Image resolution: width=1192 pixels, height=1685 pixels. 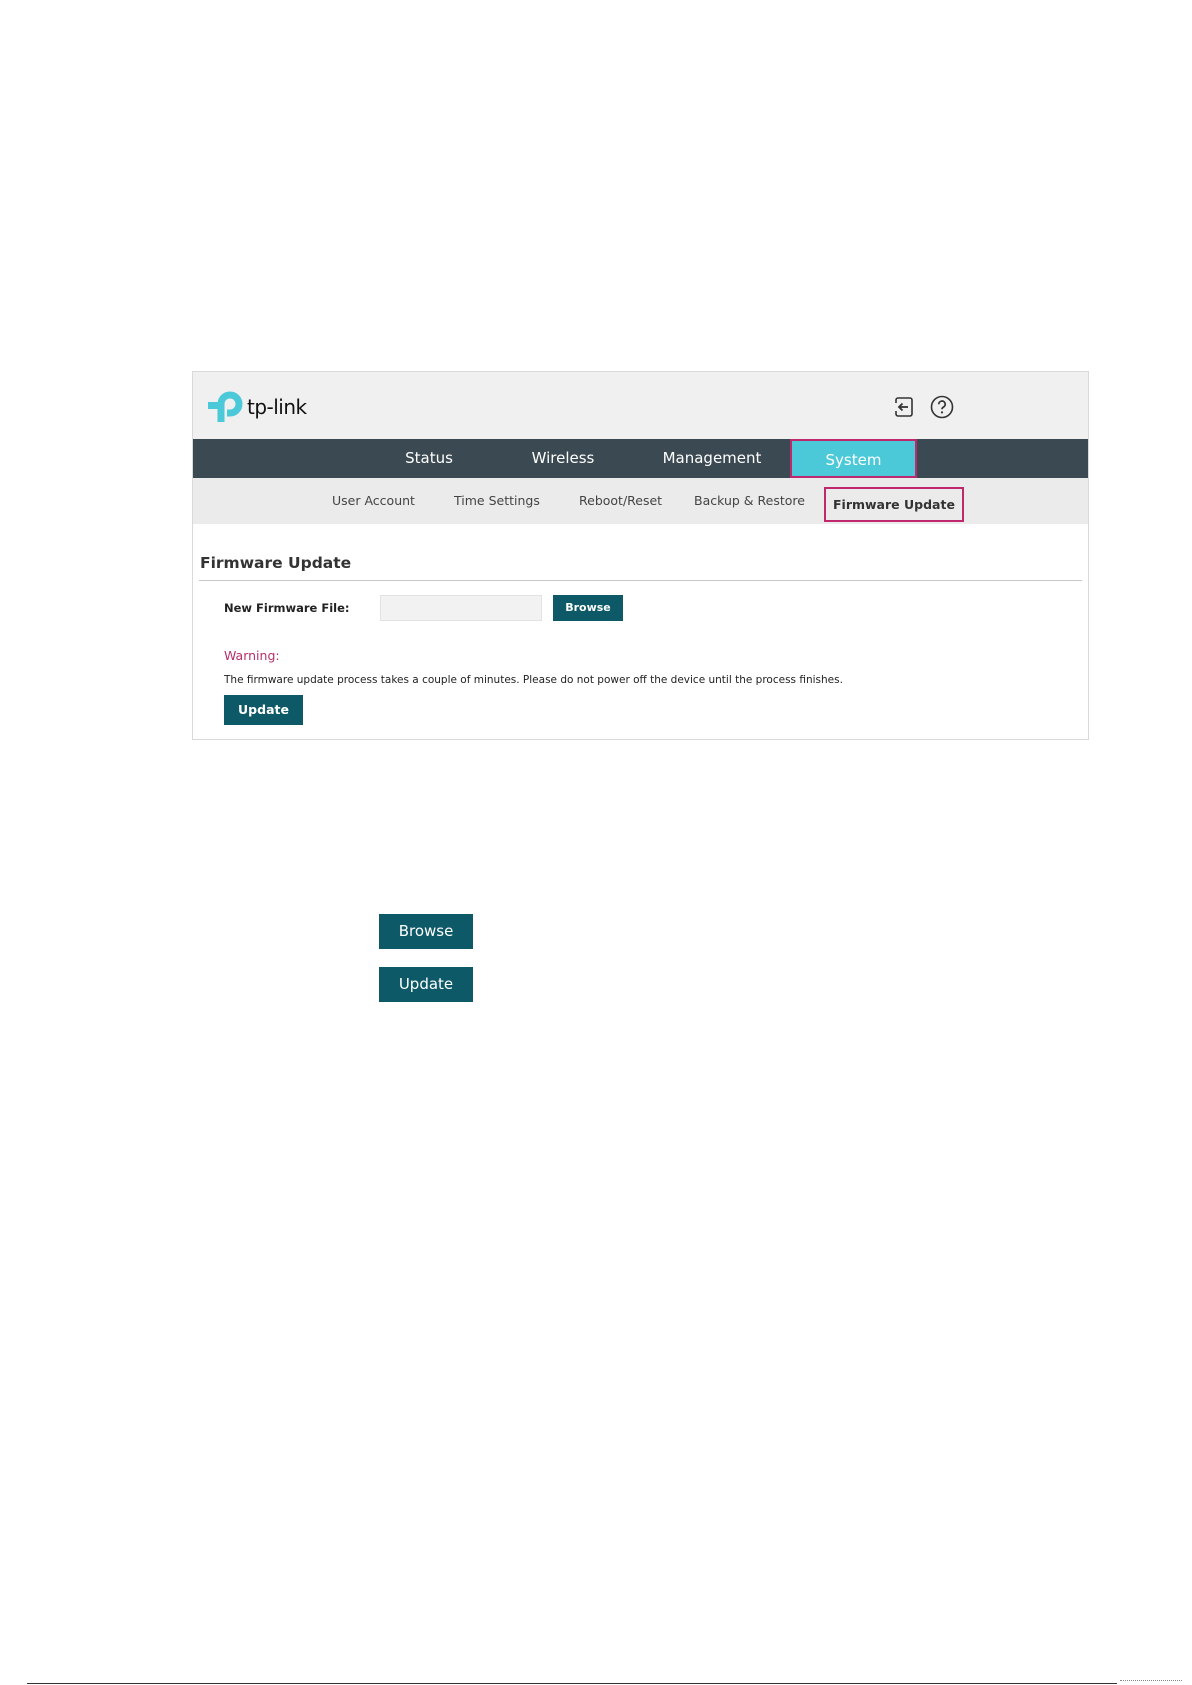 What do you see at coordinates (276, 563) in the screenshot?
I see `section-title: Firmware Update` at bounding box center [276, 563].